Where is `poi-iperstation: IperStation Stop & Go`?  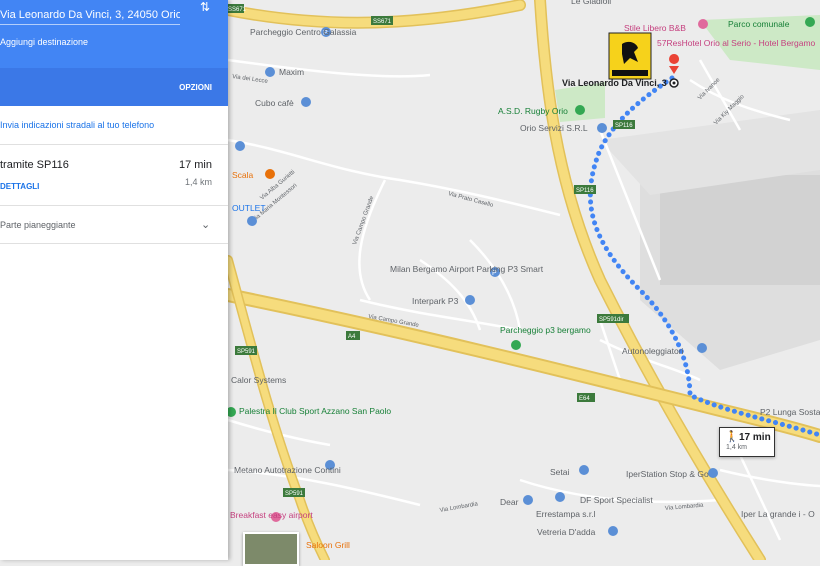 poi-iperstation: IperStation Stop & Go is located at coordinates (672, 473).